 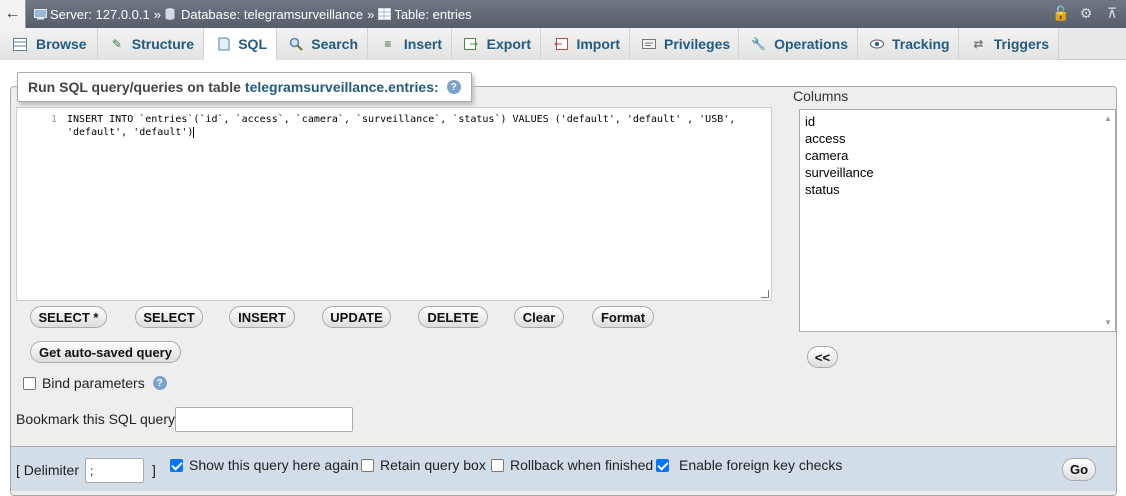 What do you see at coordinates (684, 44) in the screenshot?
I see `tab-privileges: Privileges` at bounding box center [684, 44].